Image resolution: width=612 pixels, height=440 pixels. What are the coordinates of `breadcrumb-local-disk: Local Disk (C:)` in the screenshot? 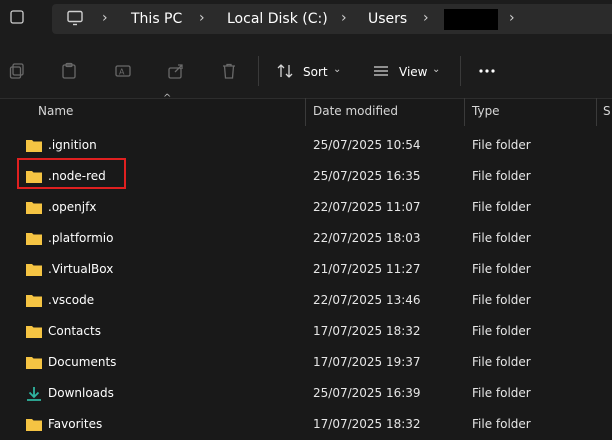 It's located at (277, 19).